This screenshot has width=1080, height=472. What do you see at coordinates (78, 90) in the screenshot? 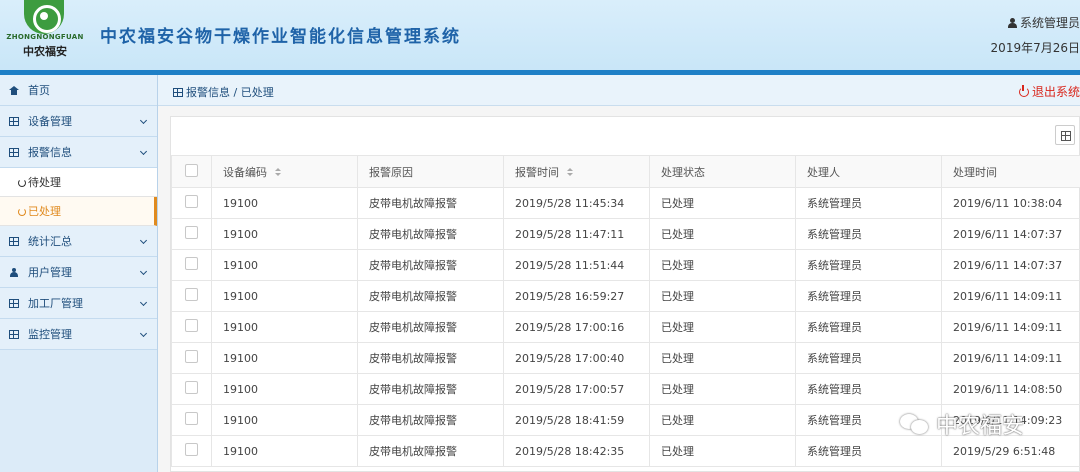
I see `sidebar-item-home: 首页` at bounding box center [78, 90].